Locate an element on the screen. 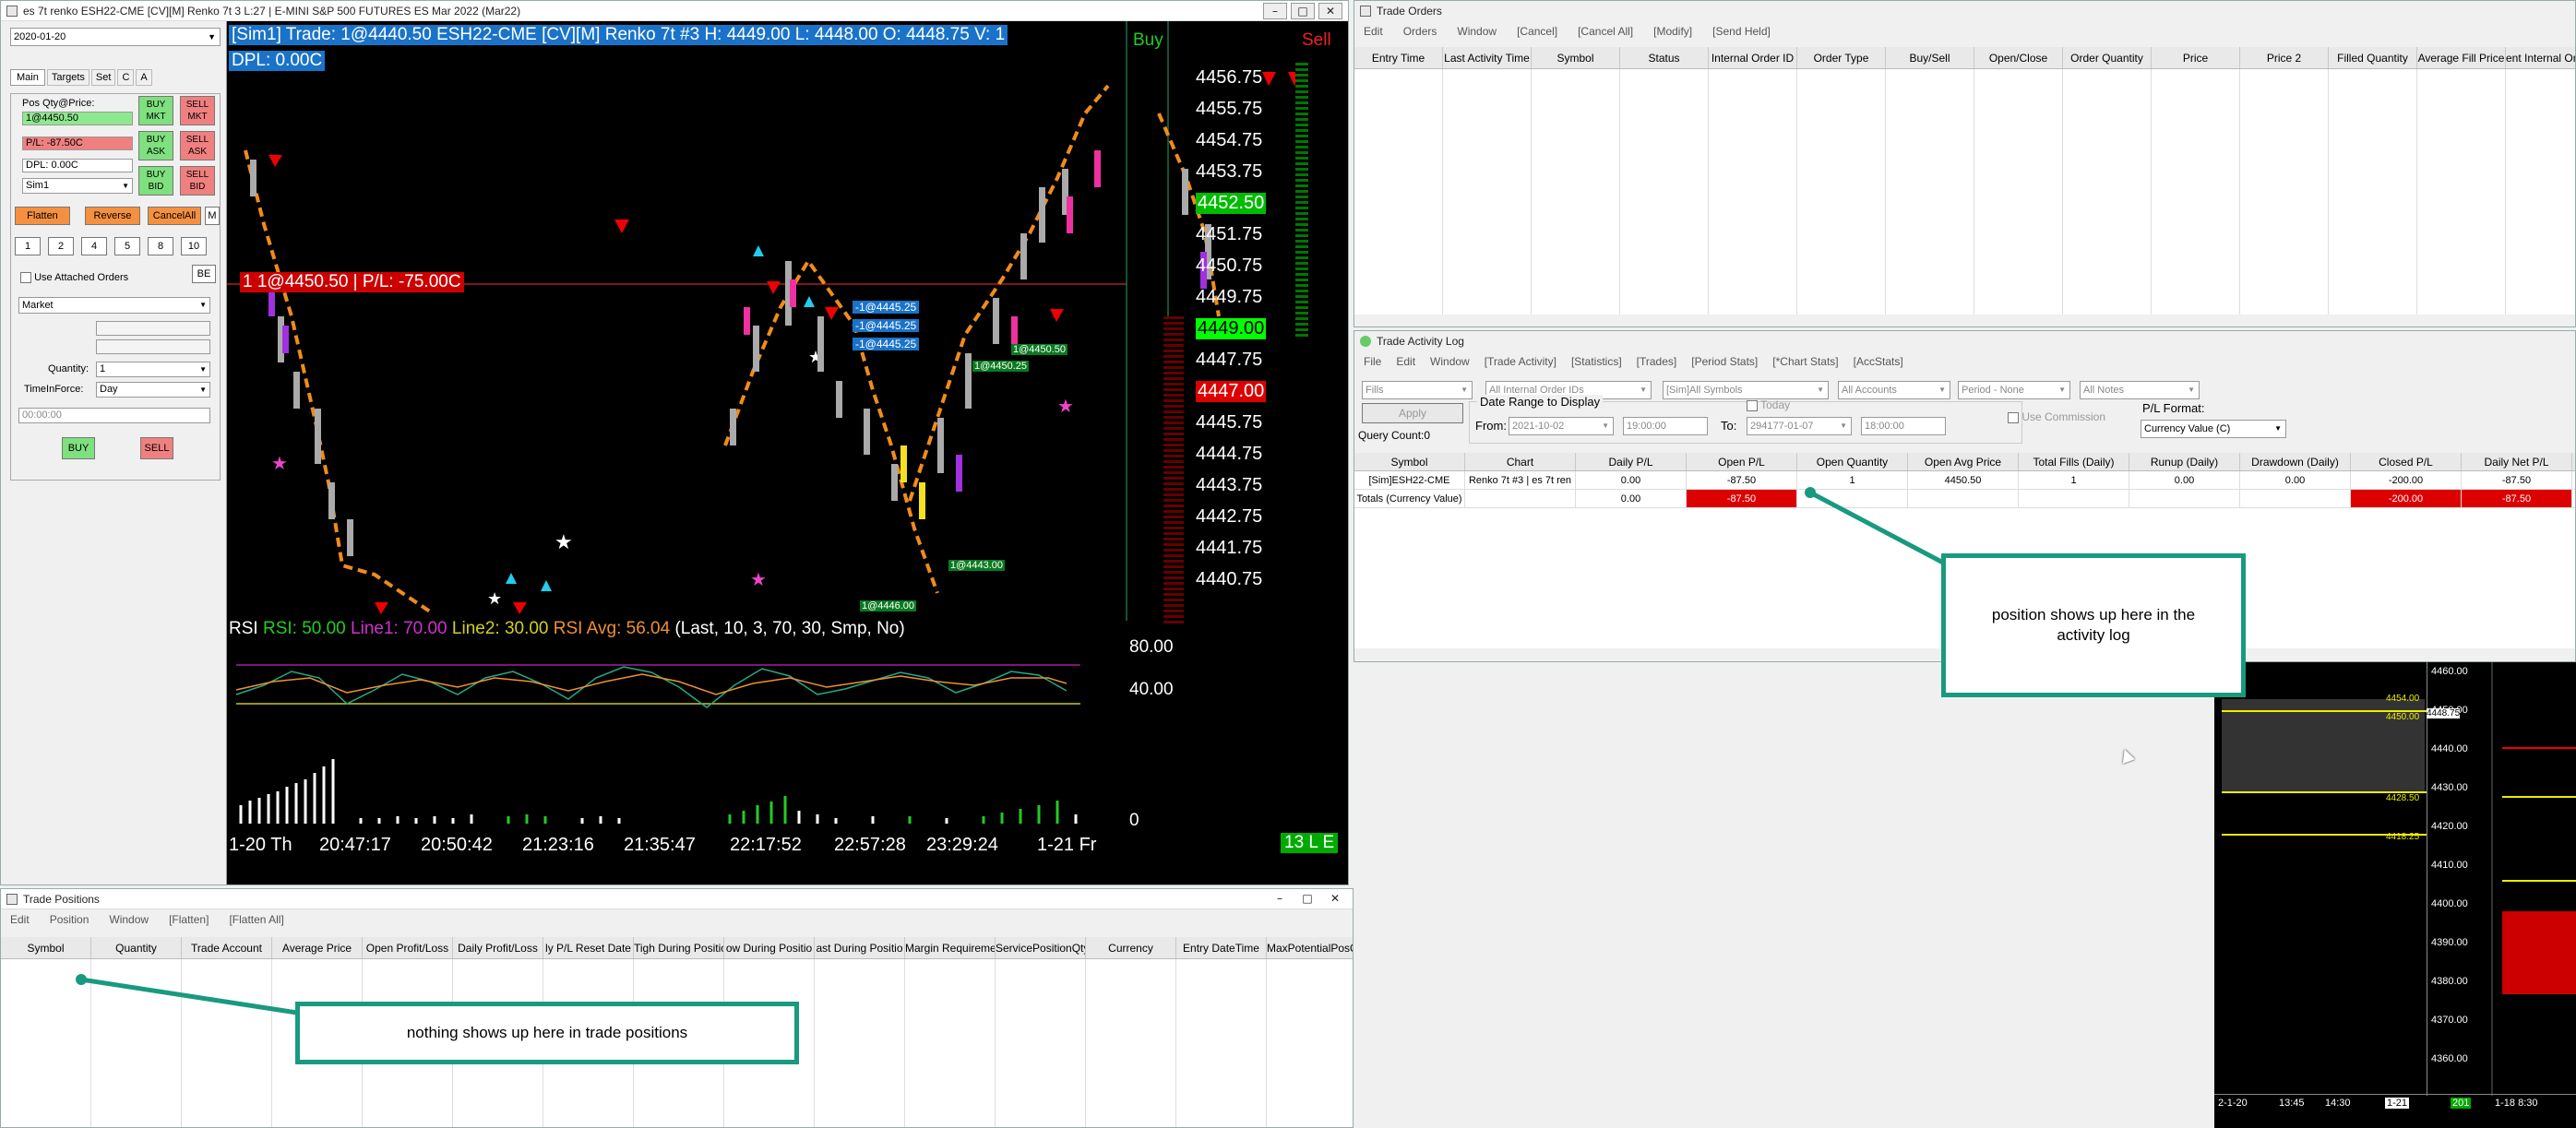 This screenshot has height=1128, width=2576. col-header: Open Profit/Loss is located at coordinates (408, 947).